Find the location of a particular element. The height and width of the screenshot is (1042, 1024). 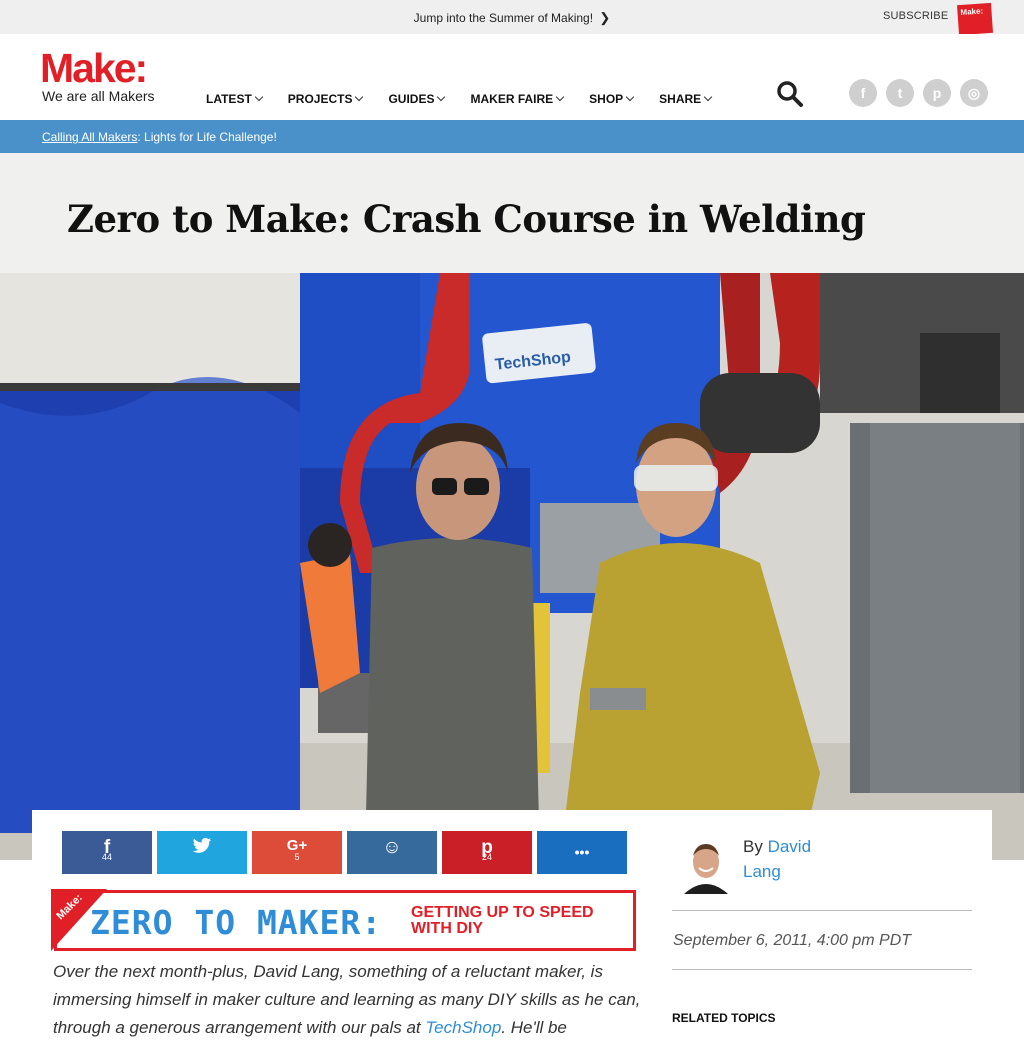

twitter-share-button is located at coordinates (202, 852).